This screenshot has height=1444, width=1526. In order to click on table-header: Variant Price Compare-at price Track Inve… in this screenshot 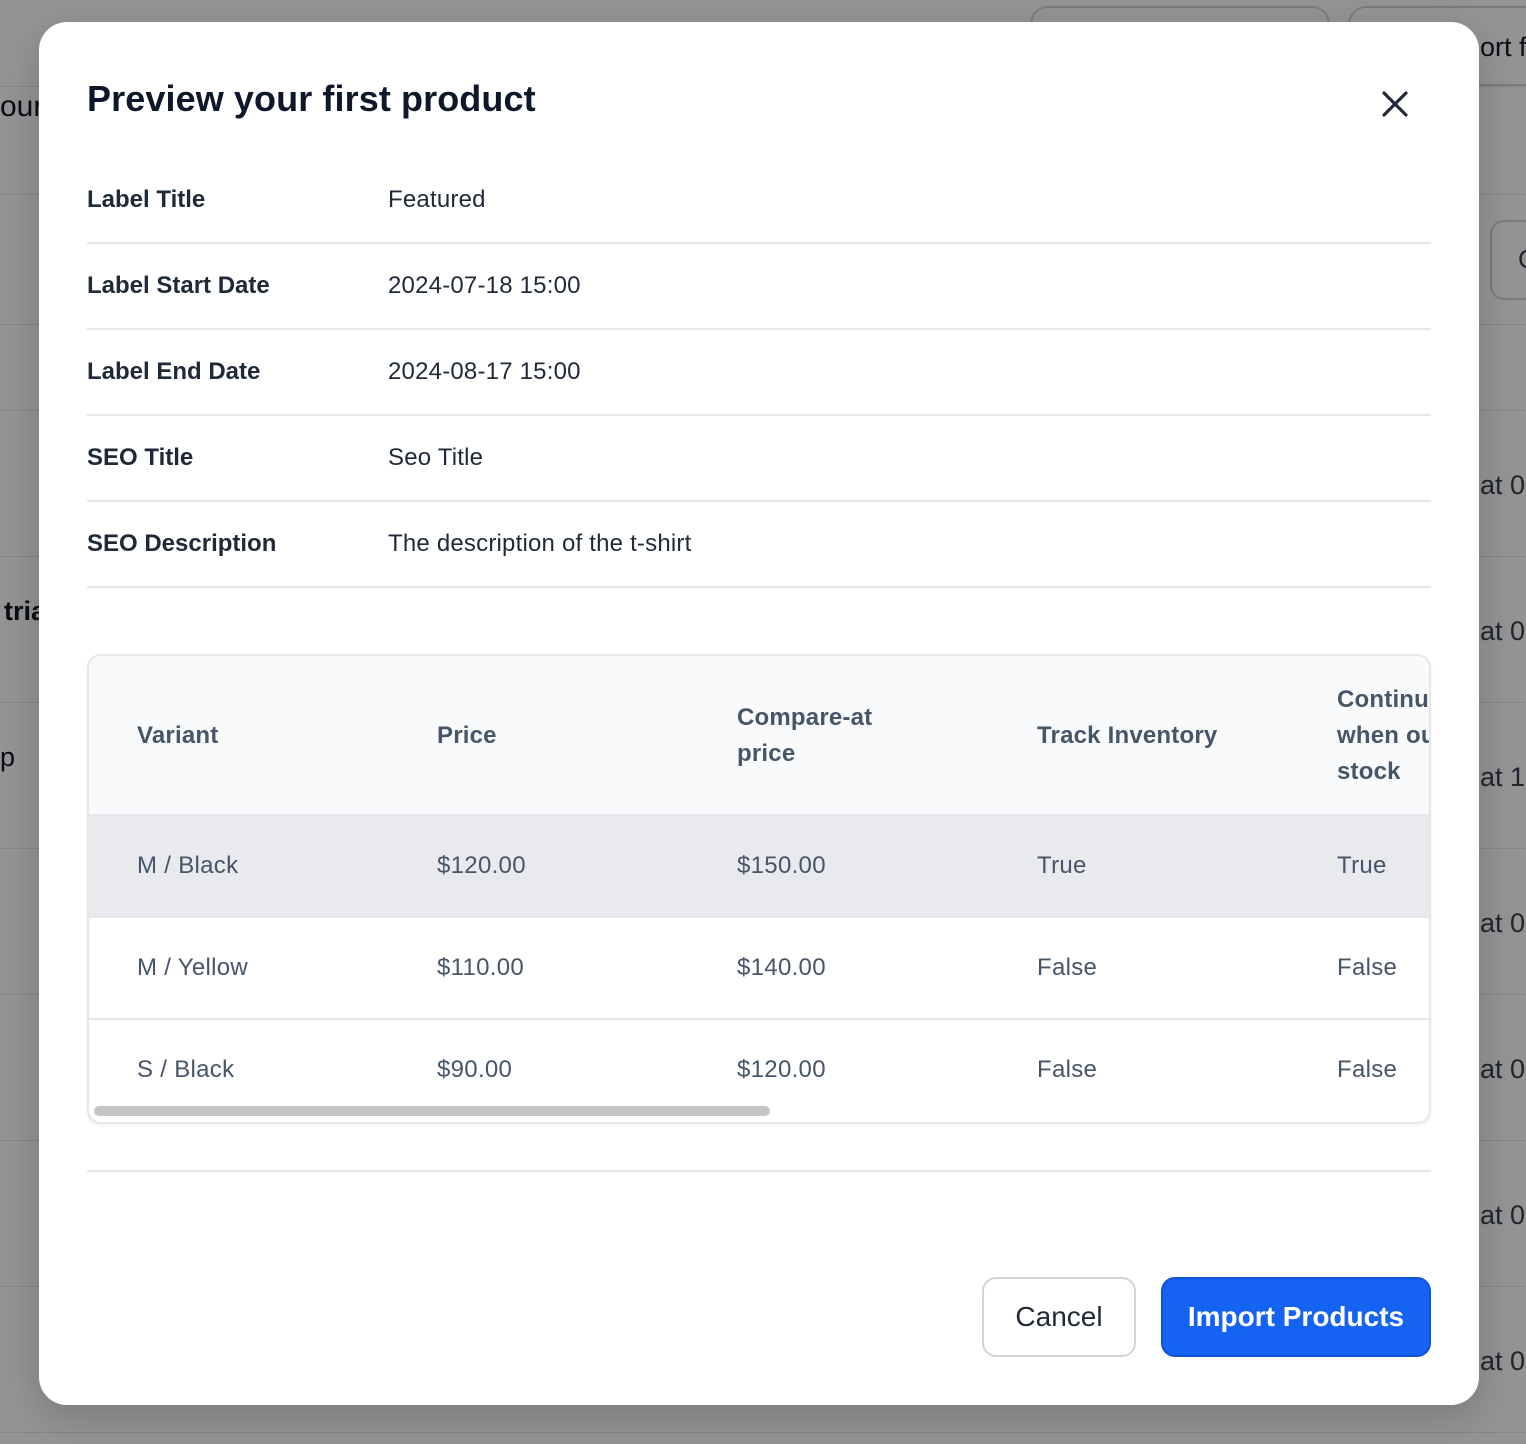, I will do `click(759, 736)`.